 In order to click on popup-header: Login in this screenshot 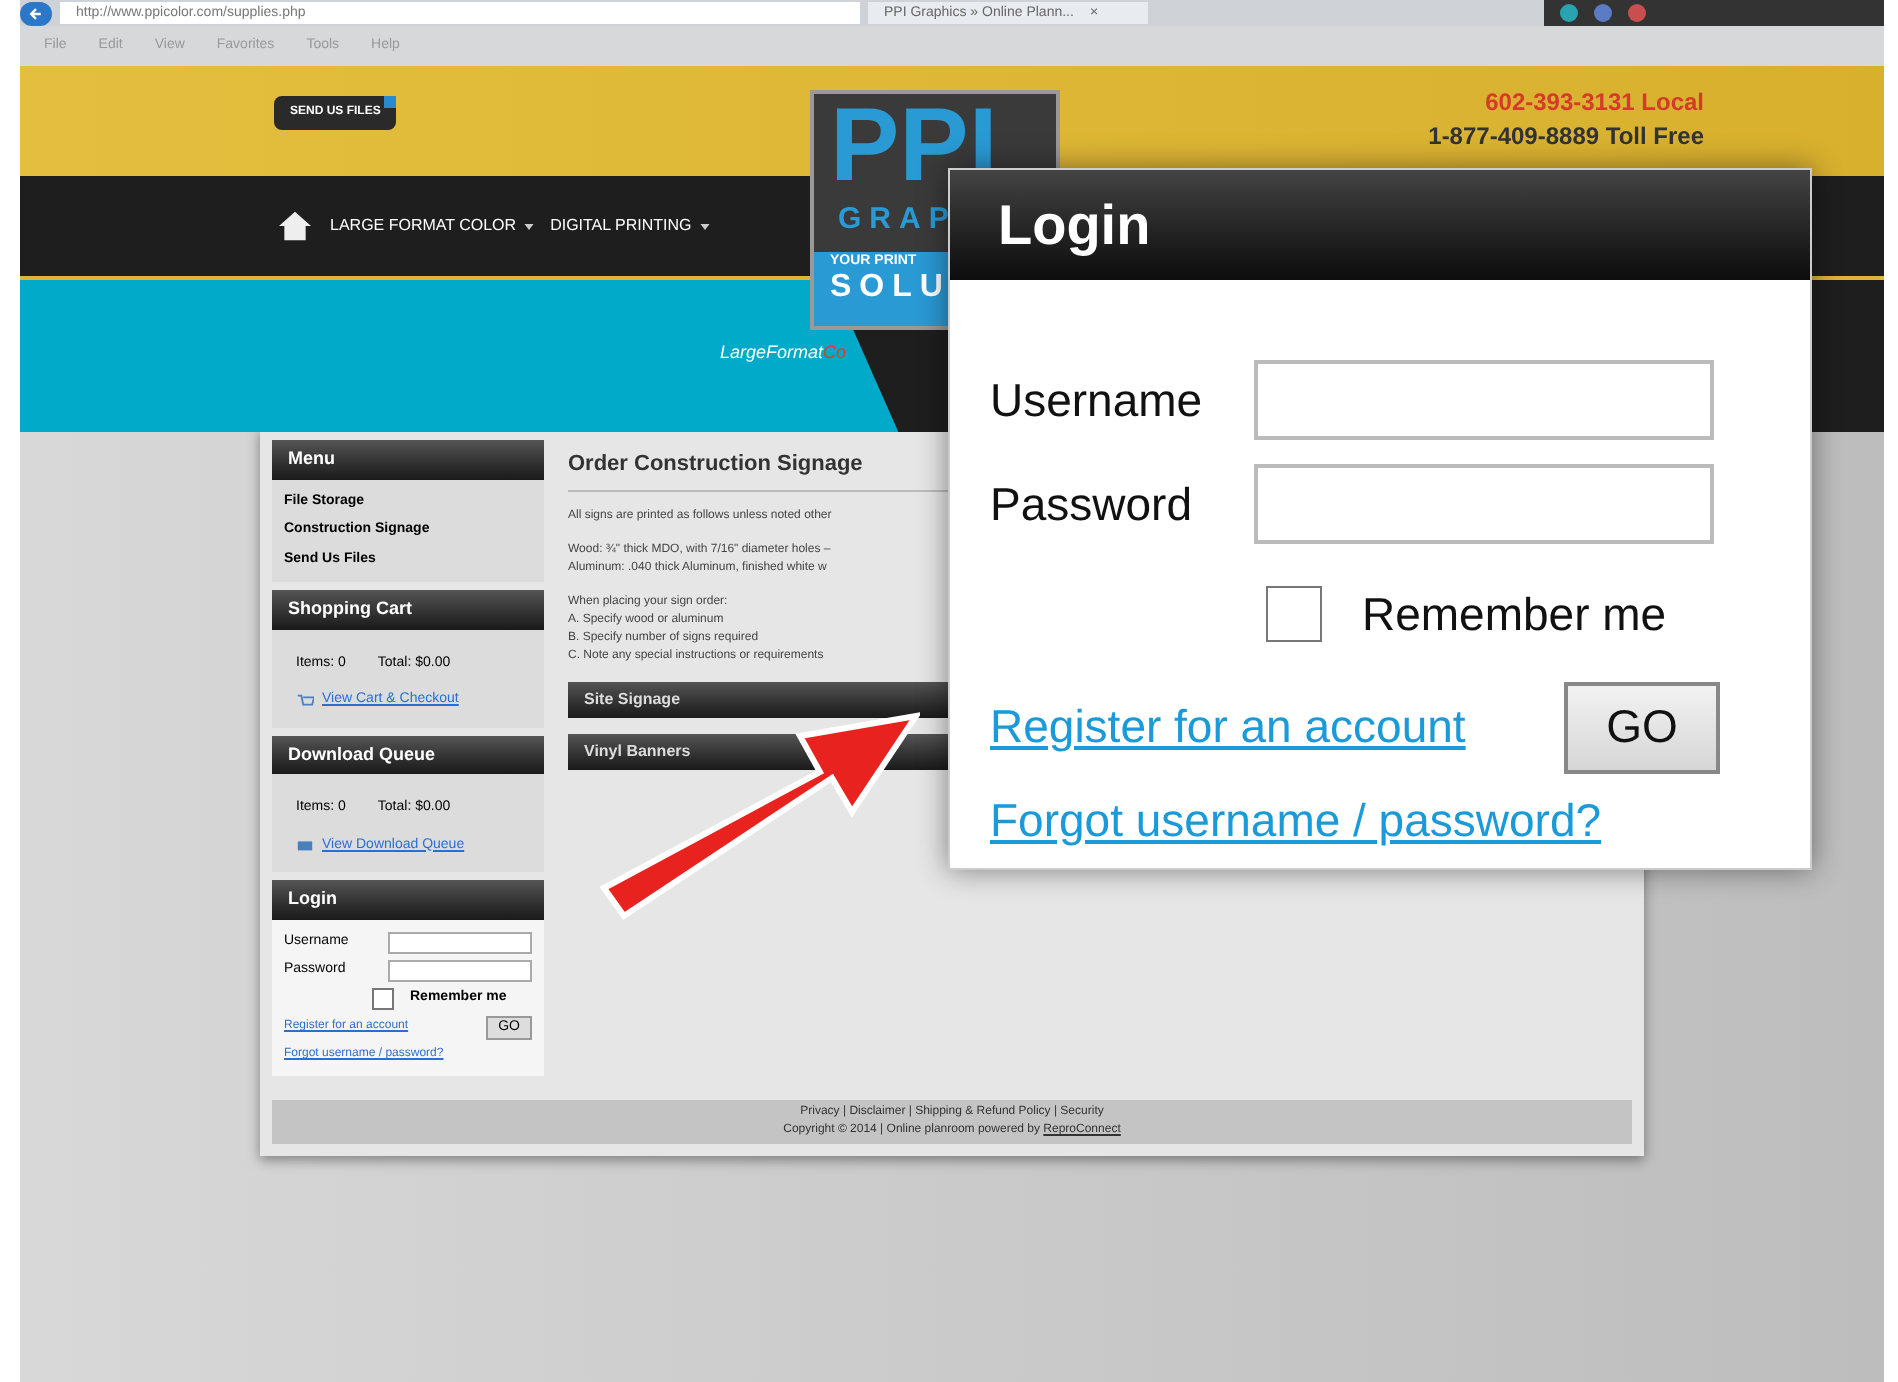, I will do `click(1380, 225)`.